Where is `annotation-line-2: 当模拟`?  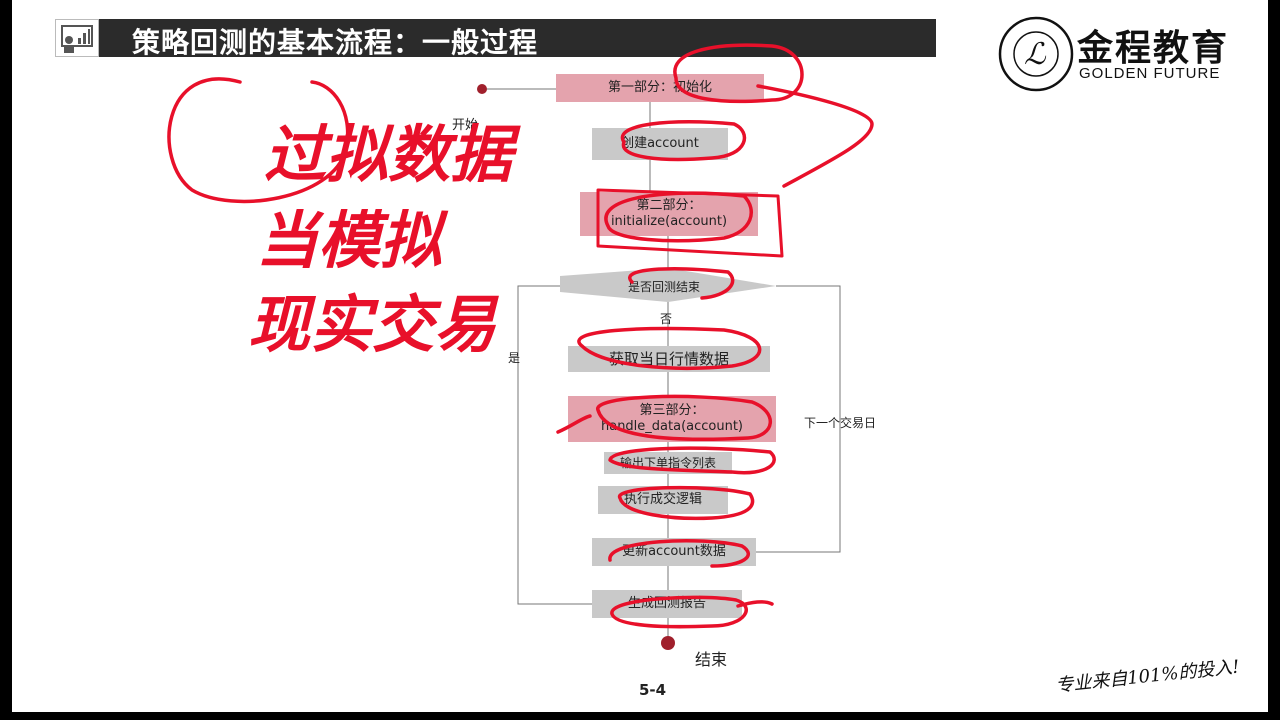
annotation-line-2: 当模拟 is located at coordinates (352, 240).